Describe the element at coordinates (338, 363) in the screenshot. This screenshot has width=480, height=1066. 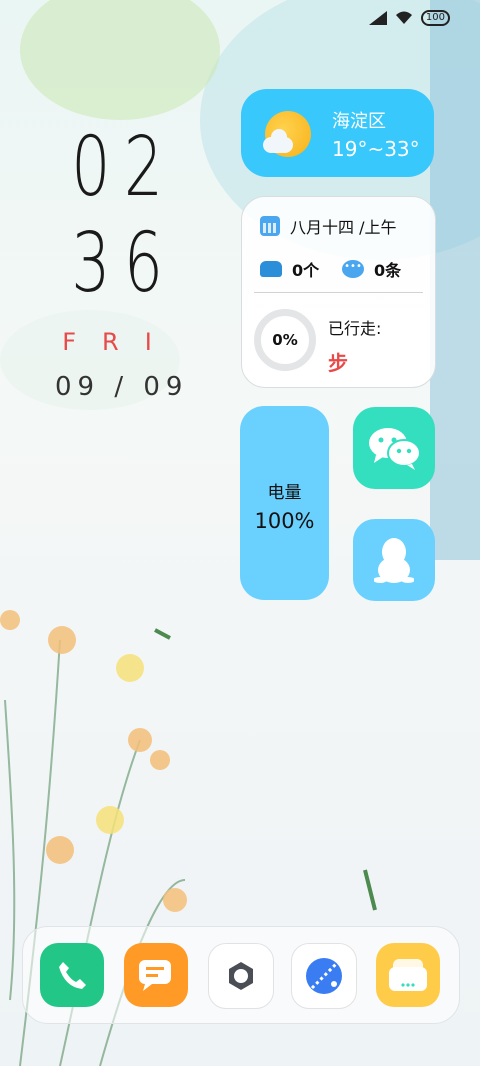
I see `steps-unit: 步` at that location.